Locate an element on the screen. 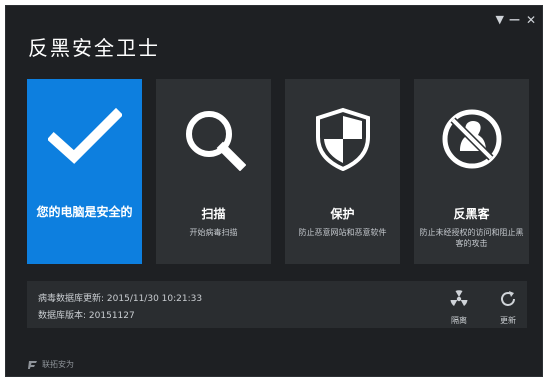 This screenshot has width=554, height=385. quarantine-button: 隔离 is located at coordinates (459, 307).